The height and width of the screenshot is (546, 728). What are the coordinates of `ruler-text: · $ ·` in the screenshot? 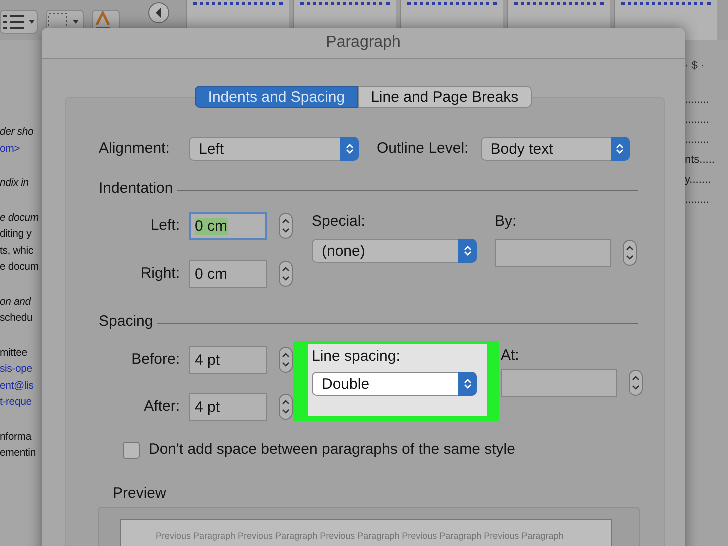 It's located at (695, 66).